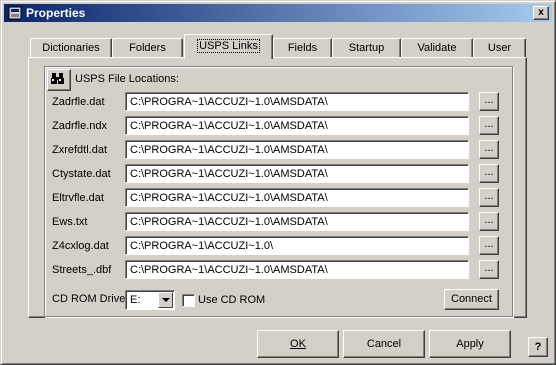 Image resolution: width=556 pixels, height=365 pixels. What do you see at coordinates (188, 300) in the screenshot?
I see `use-cdrom-checkbox` at bounding box center [188, 300].